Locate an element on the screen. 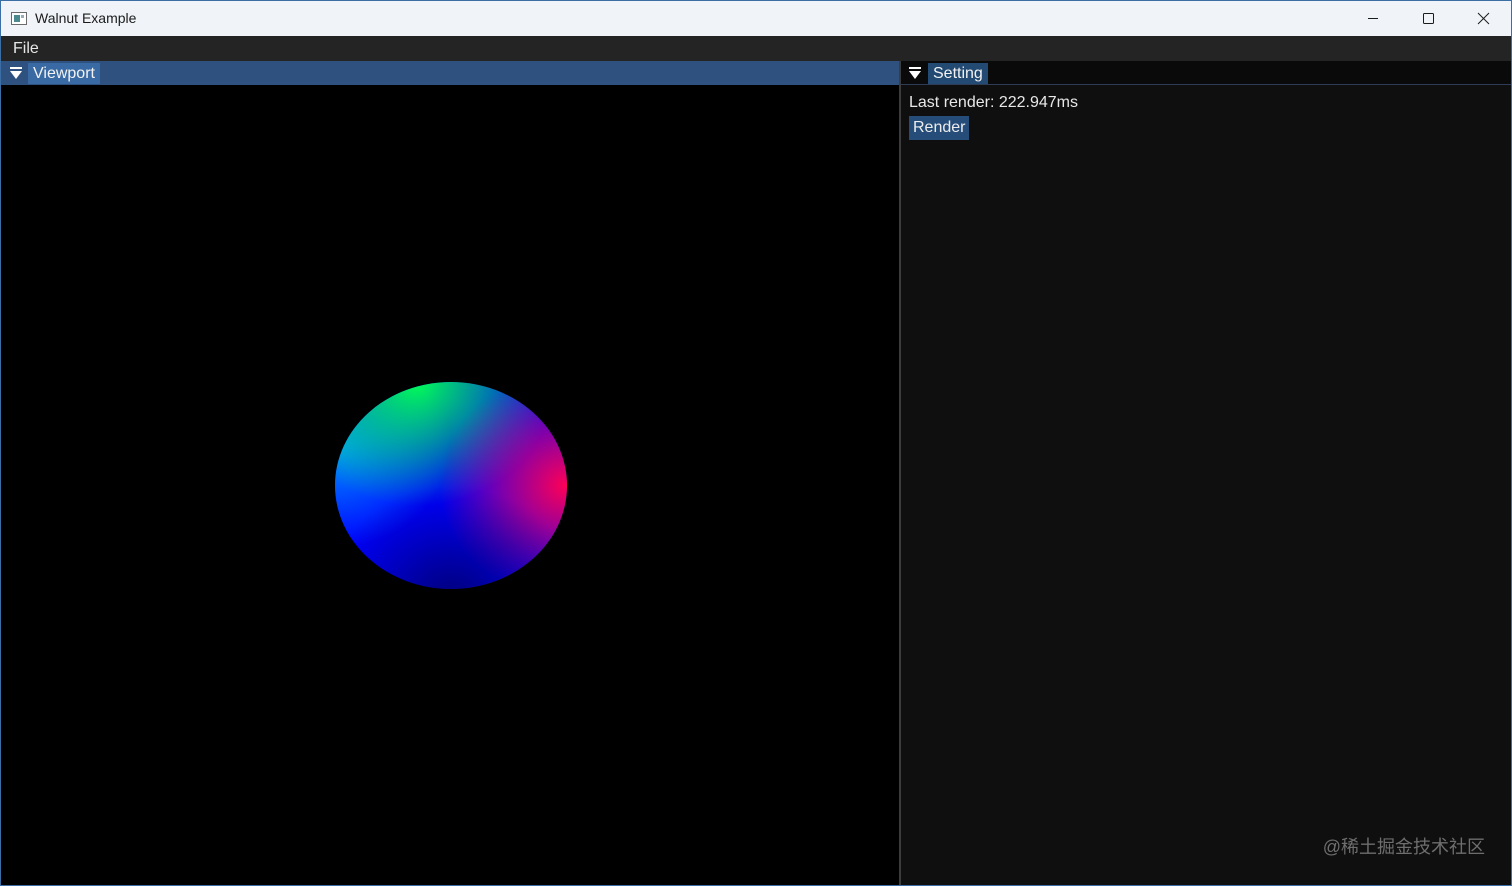 The height and width of the screenshot is (886, 1512). maximize-button is located at coordinates (1428, 18).